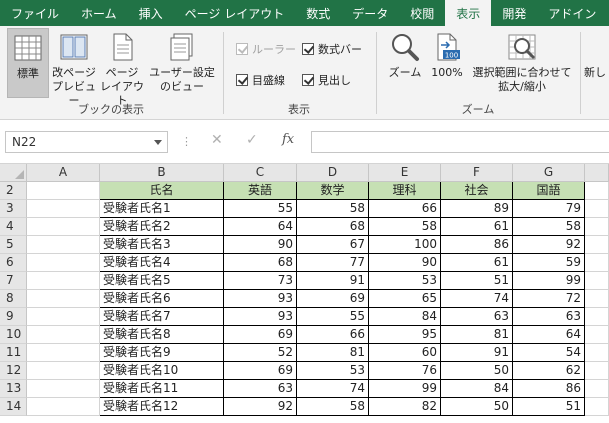 This screenshot has width=609, height=423. Describe the element at coordinates (405, 299) in the screenshot. I see `score-cell: 65` at that location.